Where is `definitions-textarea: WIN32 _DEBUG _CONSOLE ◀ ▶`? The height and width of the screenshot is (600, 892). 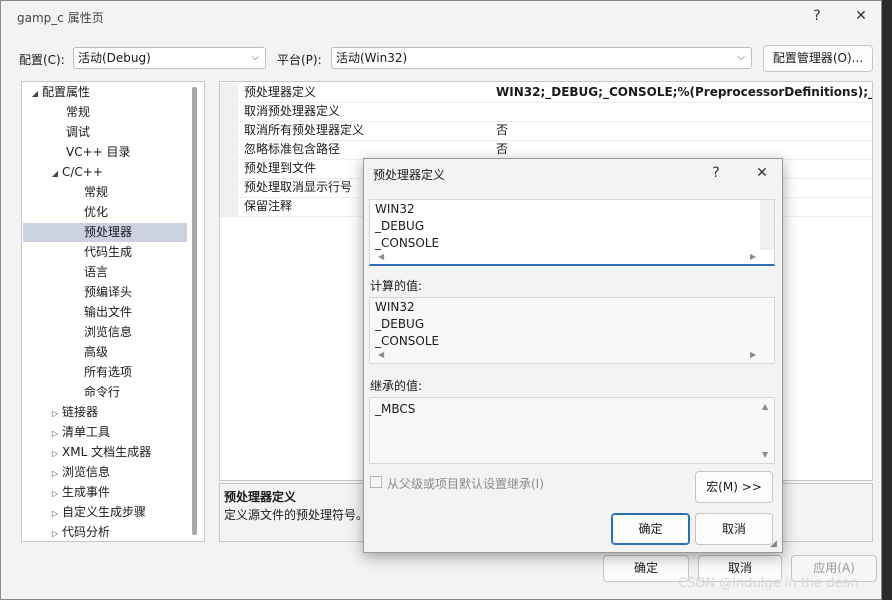
definitions-textarea: WIN32 _DEBUG _CONSOLE ◀ ▶ is located at coordinates (572, 232).